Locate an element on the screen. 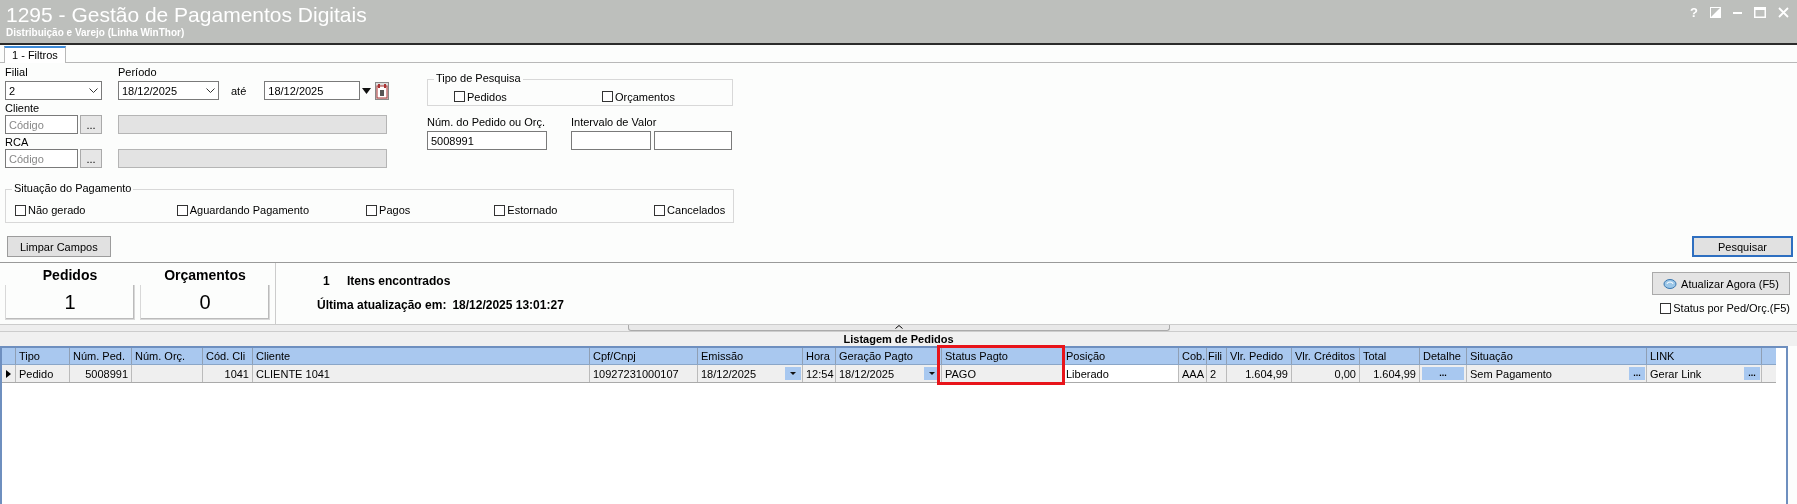  column-header: Núm. Ped. is located at coordinates (101, 356).